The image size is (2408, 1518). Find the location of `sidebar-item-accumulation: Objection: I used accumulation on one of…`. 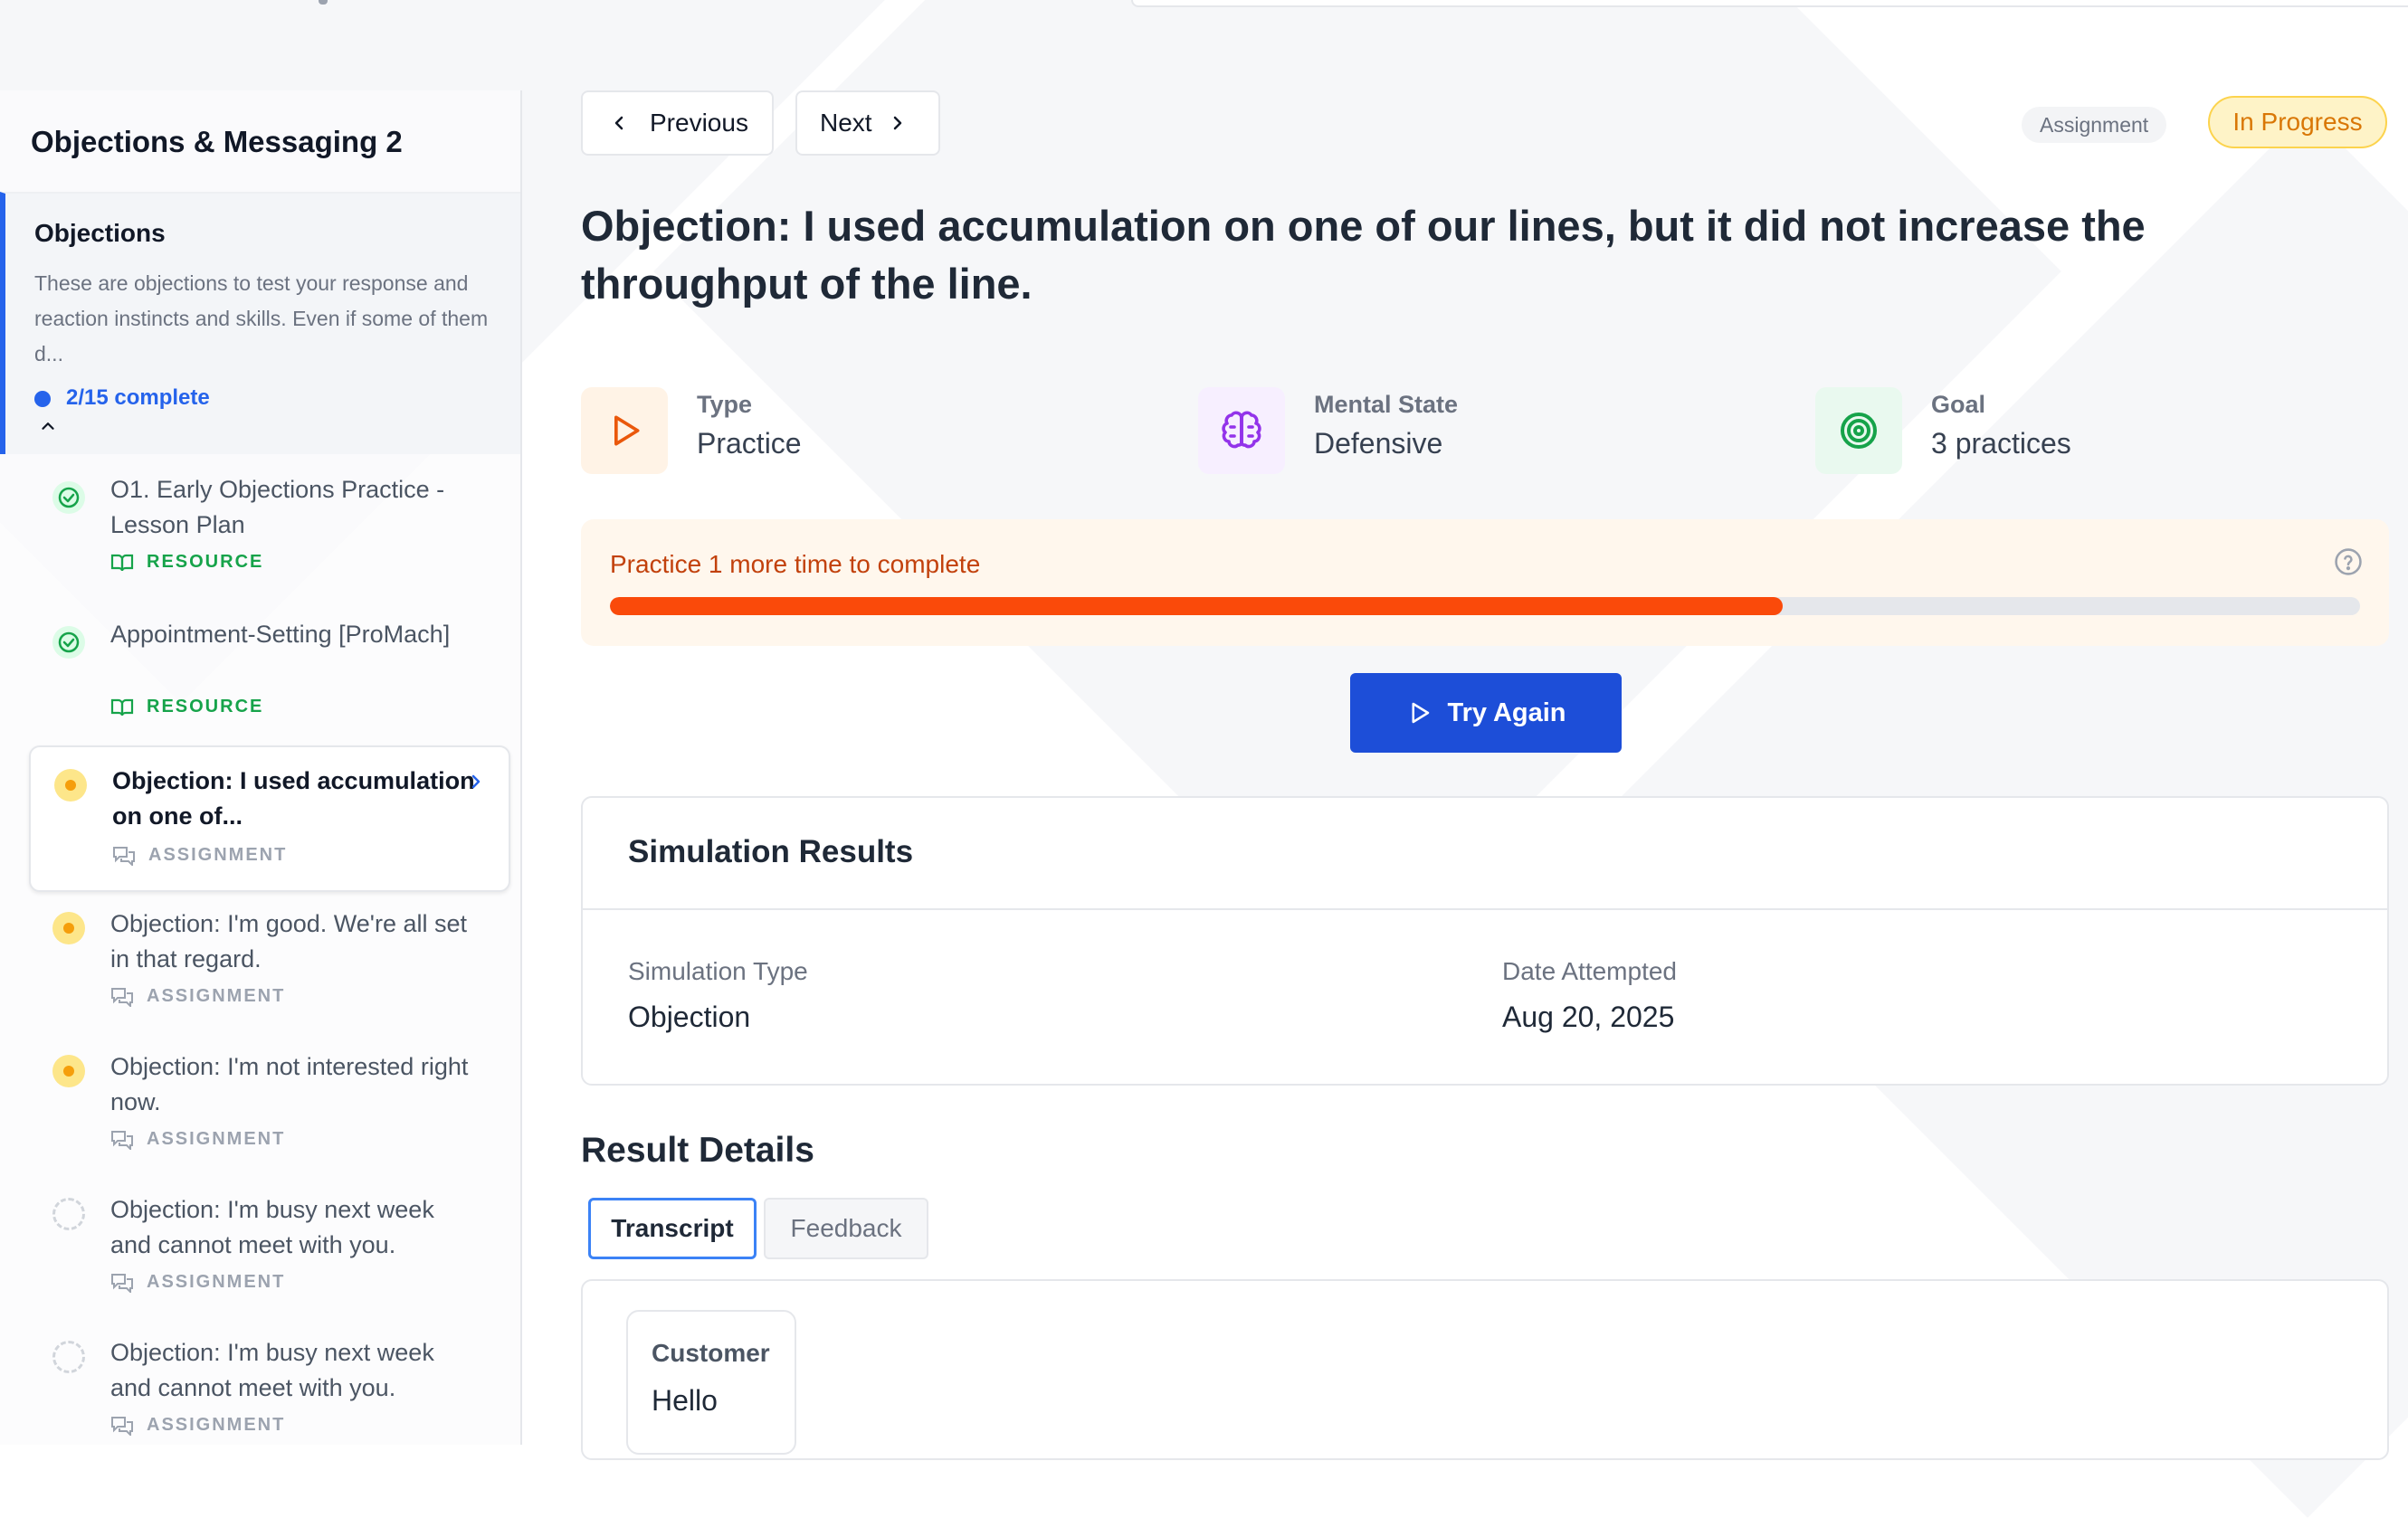

sidebar-item-accumulation: Objection: I used accumulation on one of… is located at coordinates (269, 818).